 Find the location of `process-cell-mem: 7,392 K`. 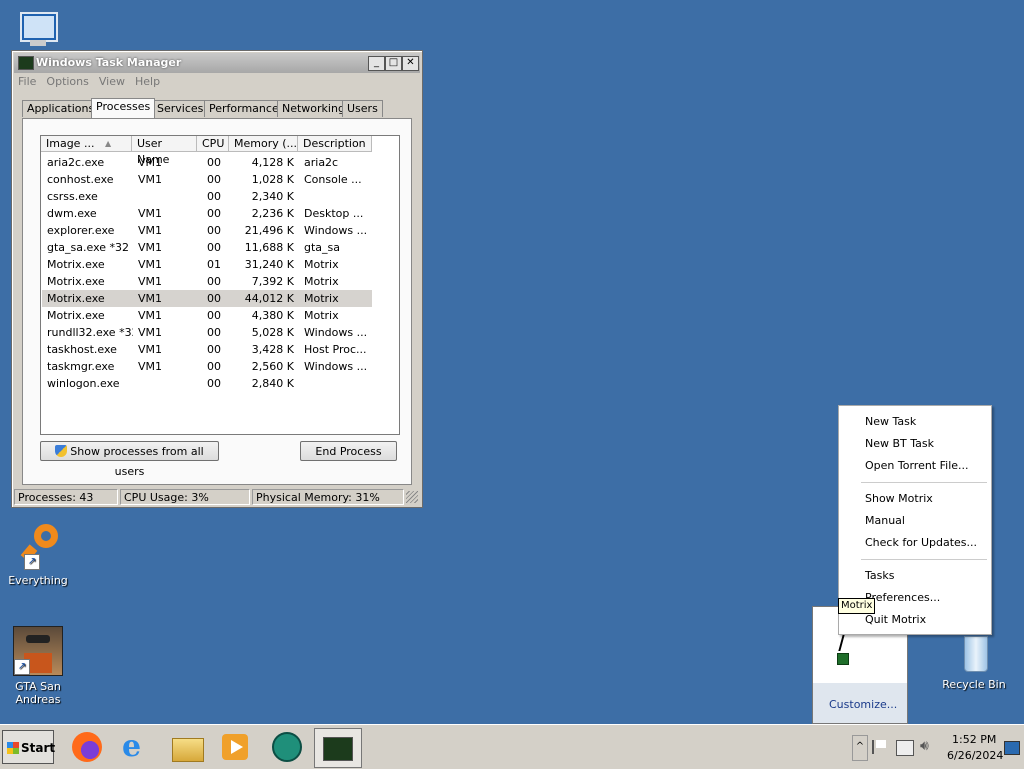

process-cell-mem: 7,392 K is located at coordinates (272, 281).